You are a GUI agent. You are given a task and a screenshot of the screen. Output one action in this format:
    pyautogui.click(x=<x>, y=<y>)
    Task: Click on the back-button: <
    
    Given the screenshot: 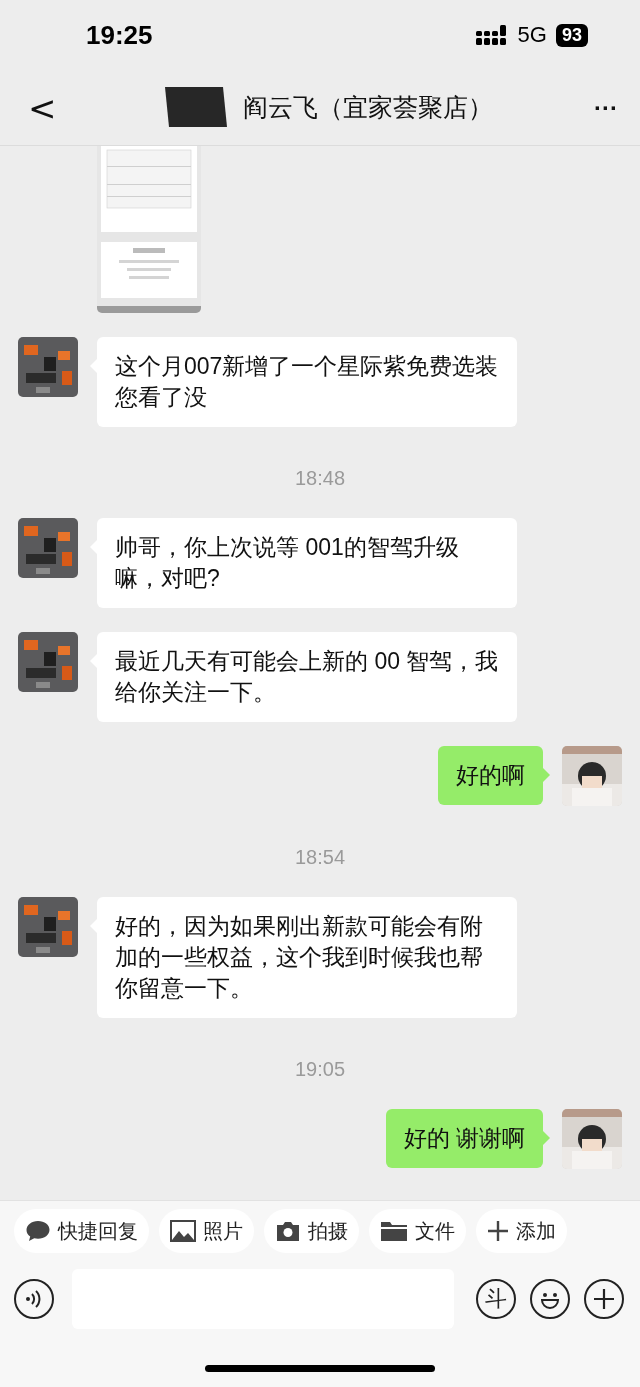 What is the action you would take?
    pyautogui.click(x=42, y=107)
    